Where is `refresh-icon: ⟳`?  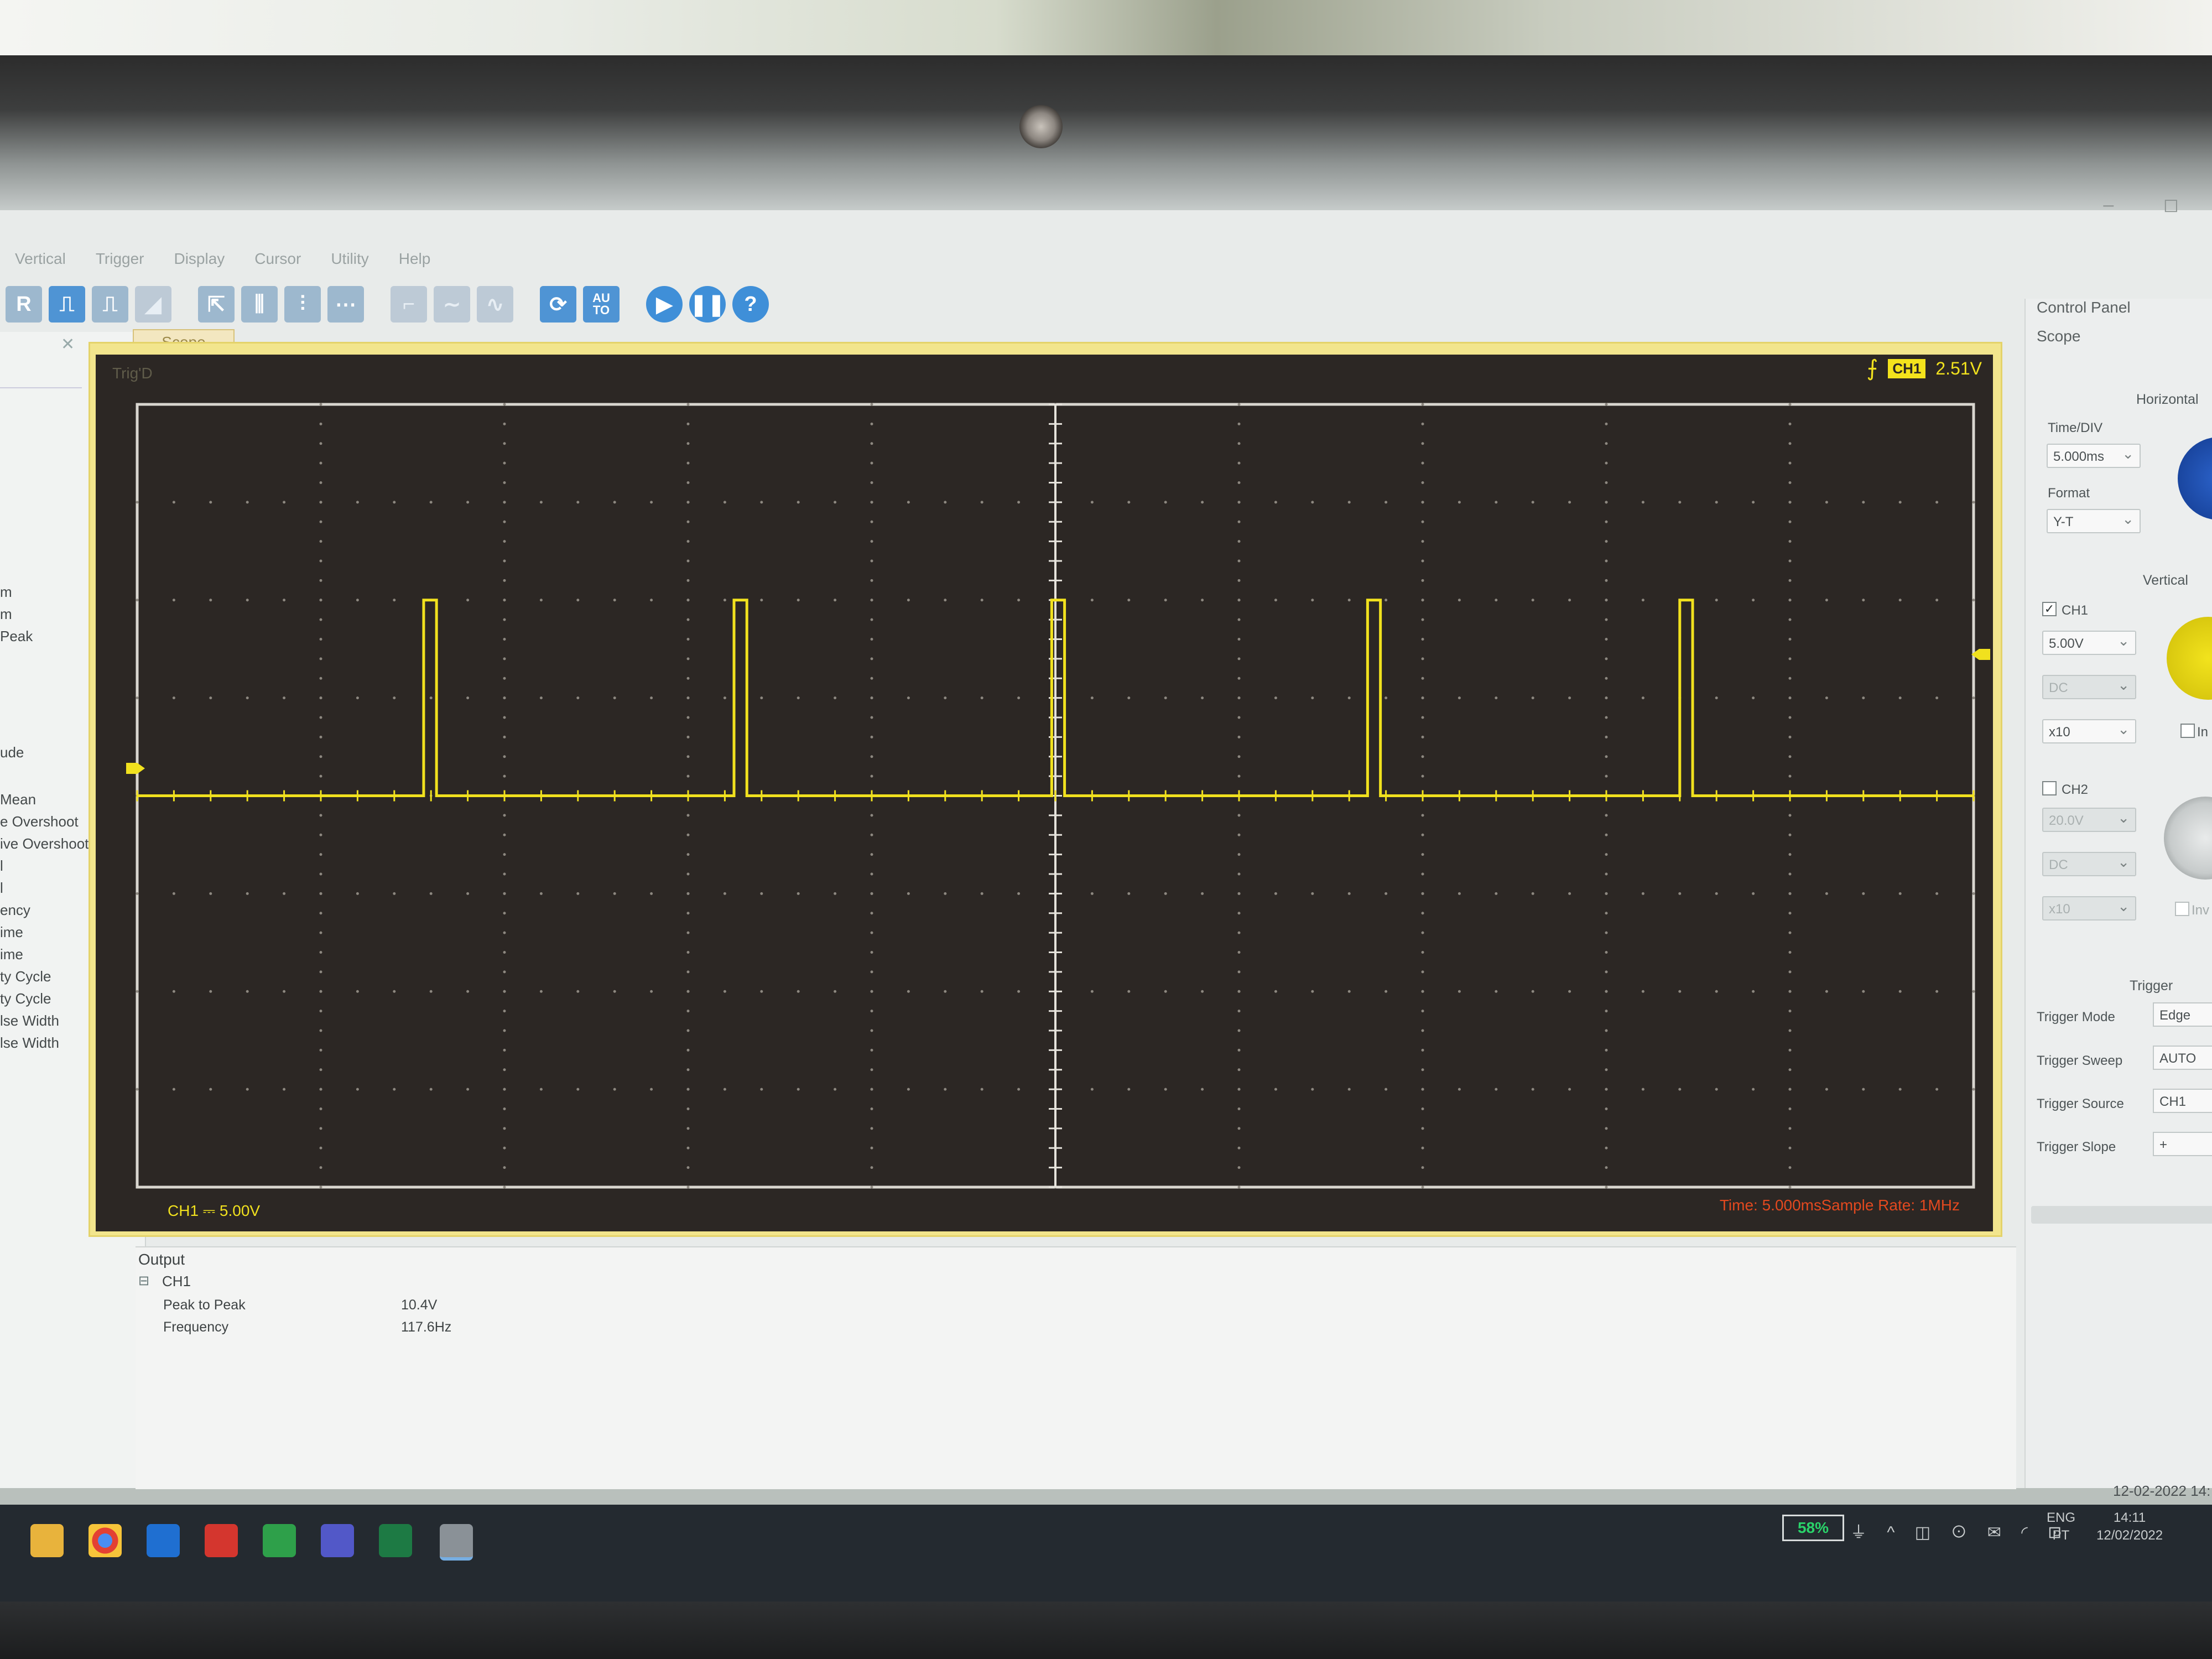
refresh-icon: ⟳ is located at coordinates (558, 304).